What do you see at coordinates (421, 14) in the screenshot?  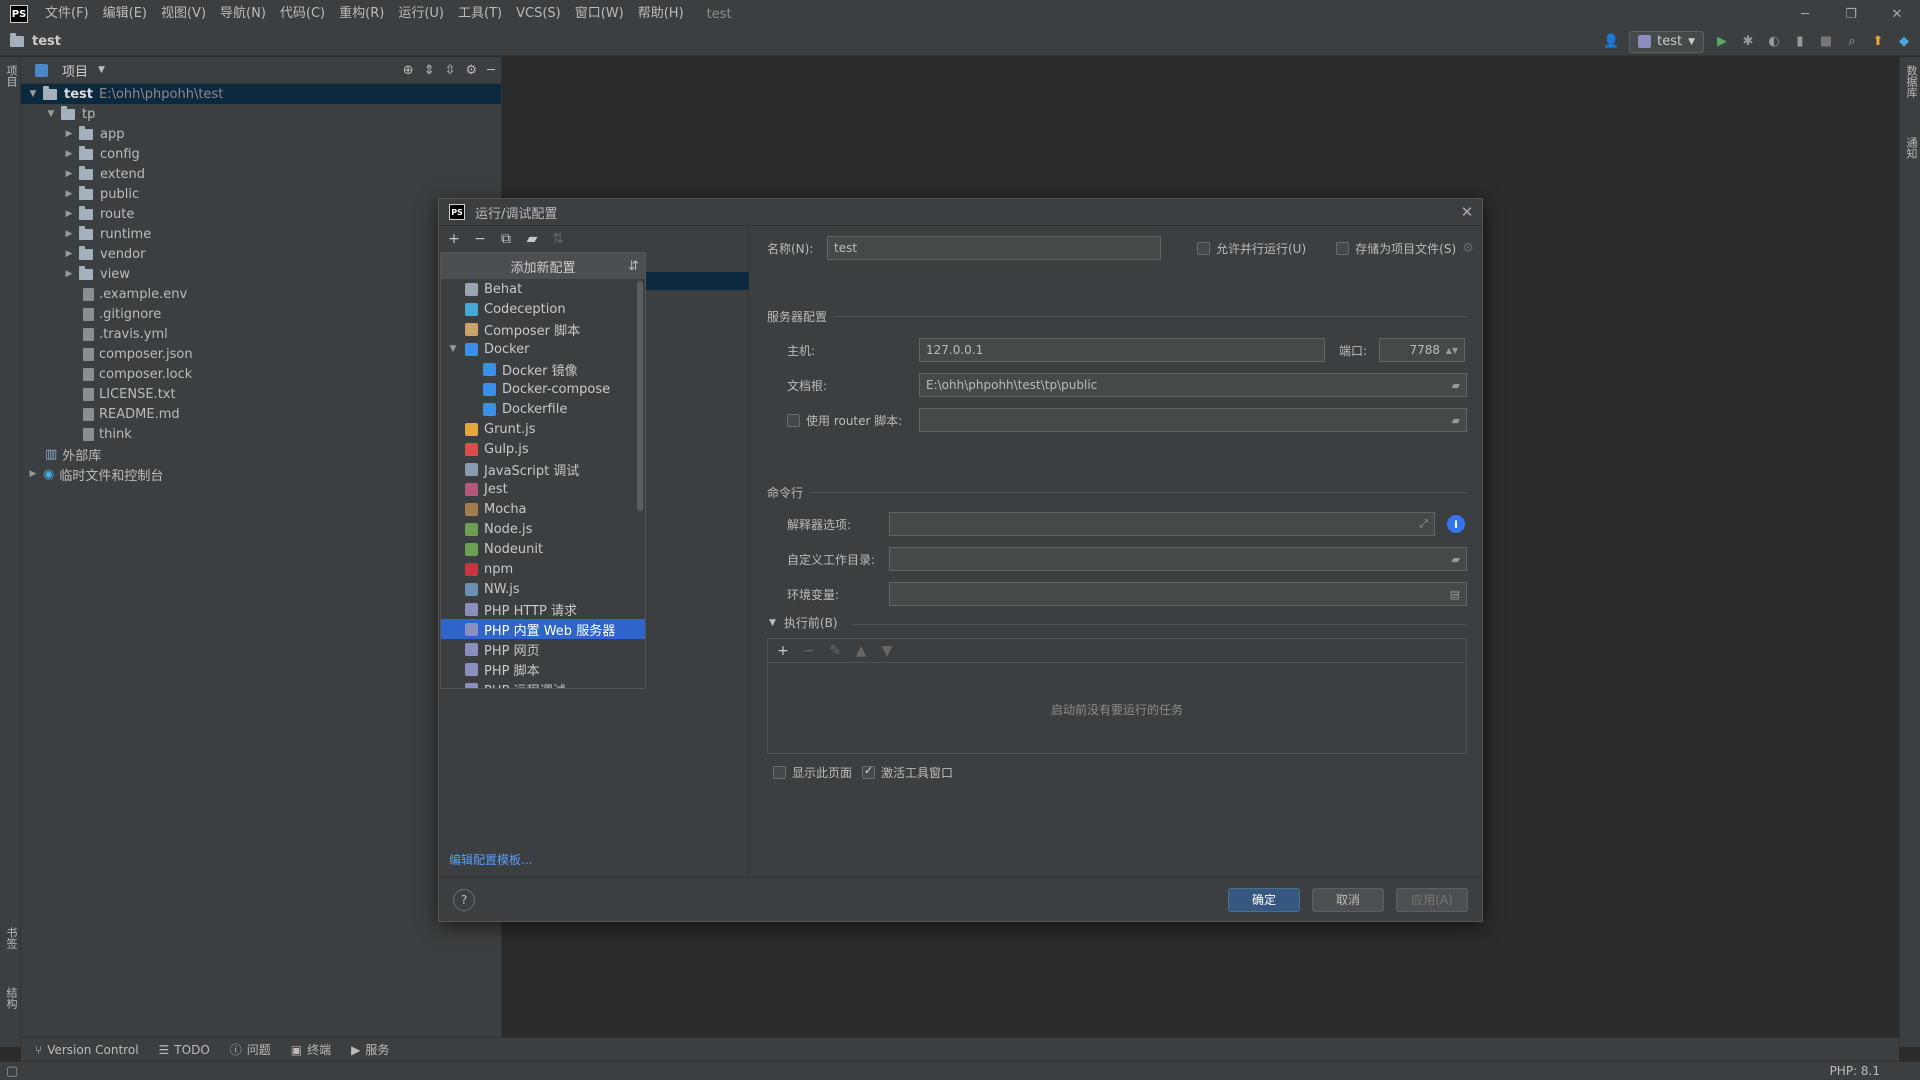 I see `menu-item: 运行(U)` at bounding box center [421, 14].